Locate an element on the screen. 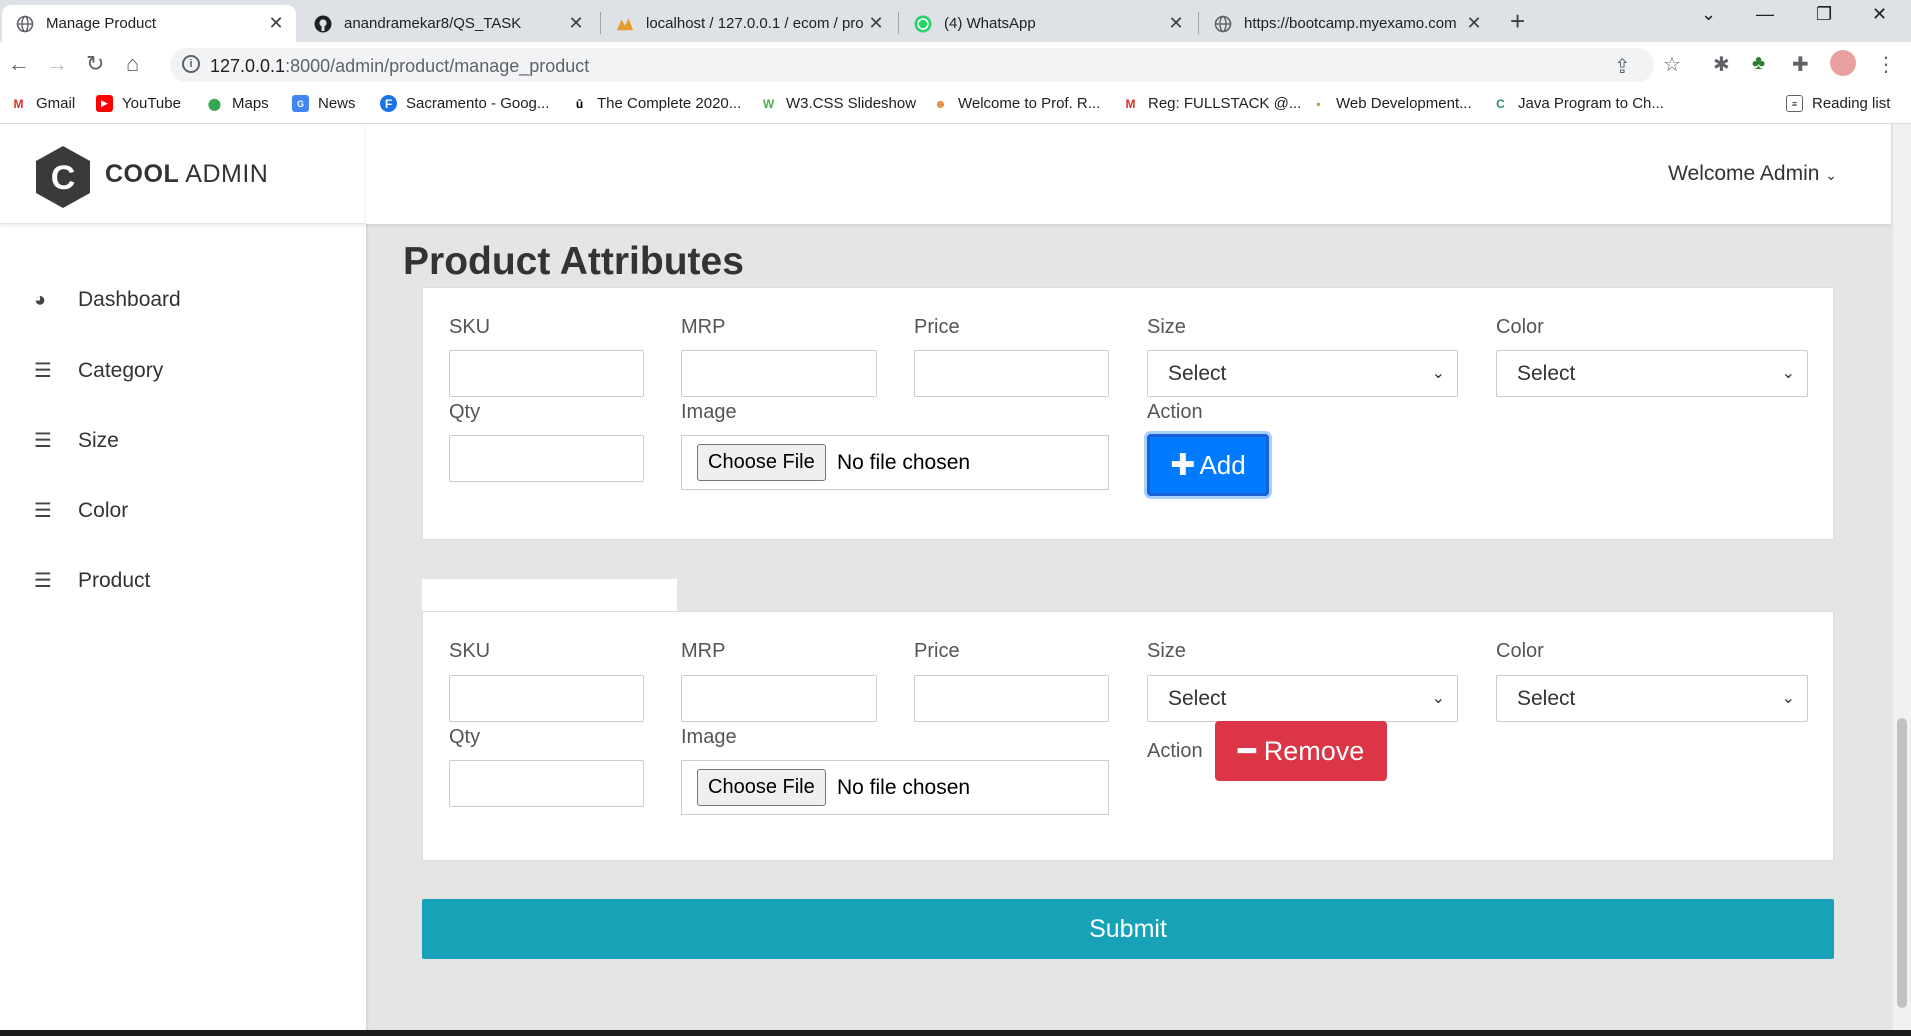 This screenshot has width=1911, height=1036. new-tab-icon: + is located at coordinates (1517, 21).